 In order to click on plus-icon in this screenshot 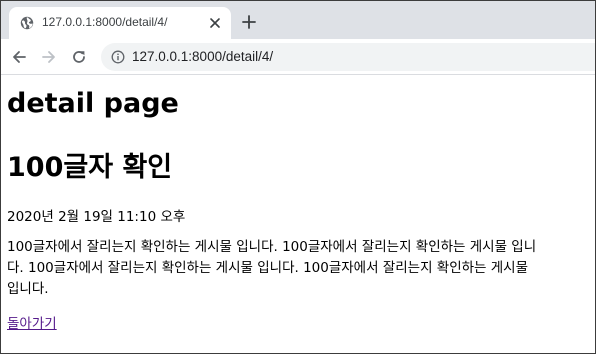, I will do `click(249, 22)`.